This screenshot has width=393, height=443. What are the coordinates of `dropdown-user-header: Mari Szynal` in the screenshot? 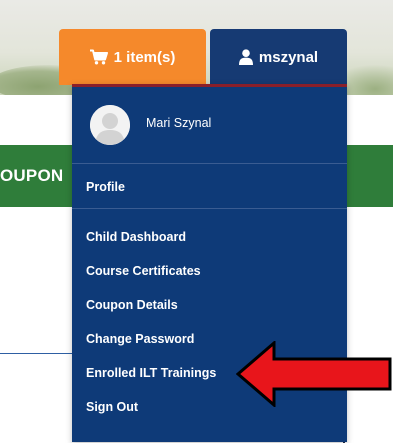 It's located at (209, 125).